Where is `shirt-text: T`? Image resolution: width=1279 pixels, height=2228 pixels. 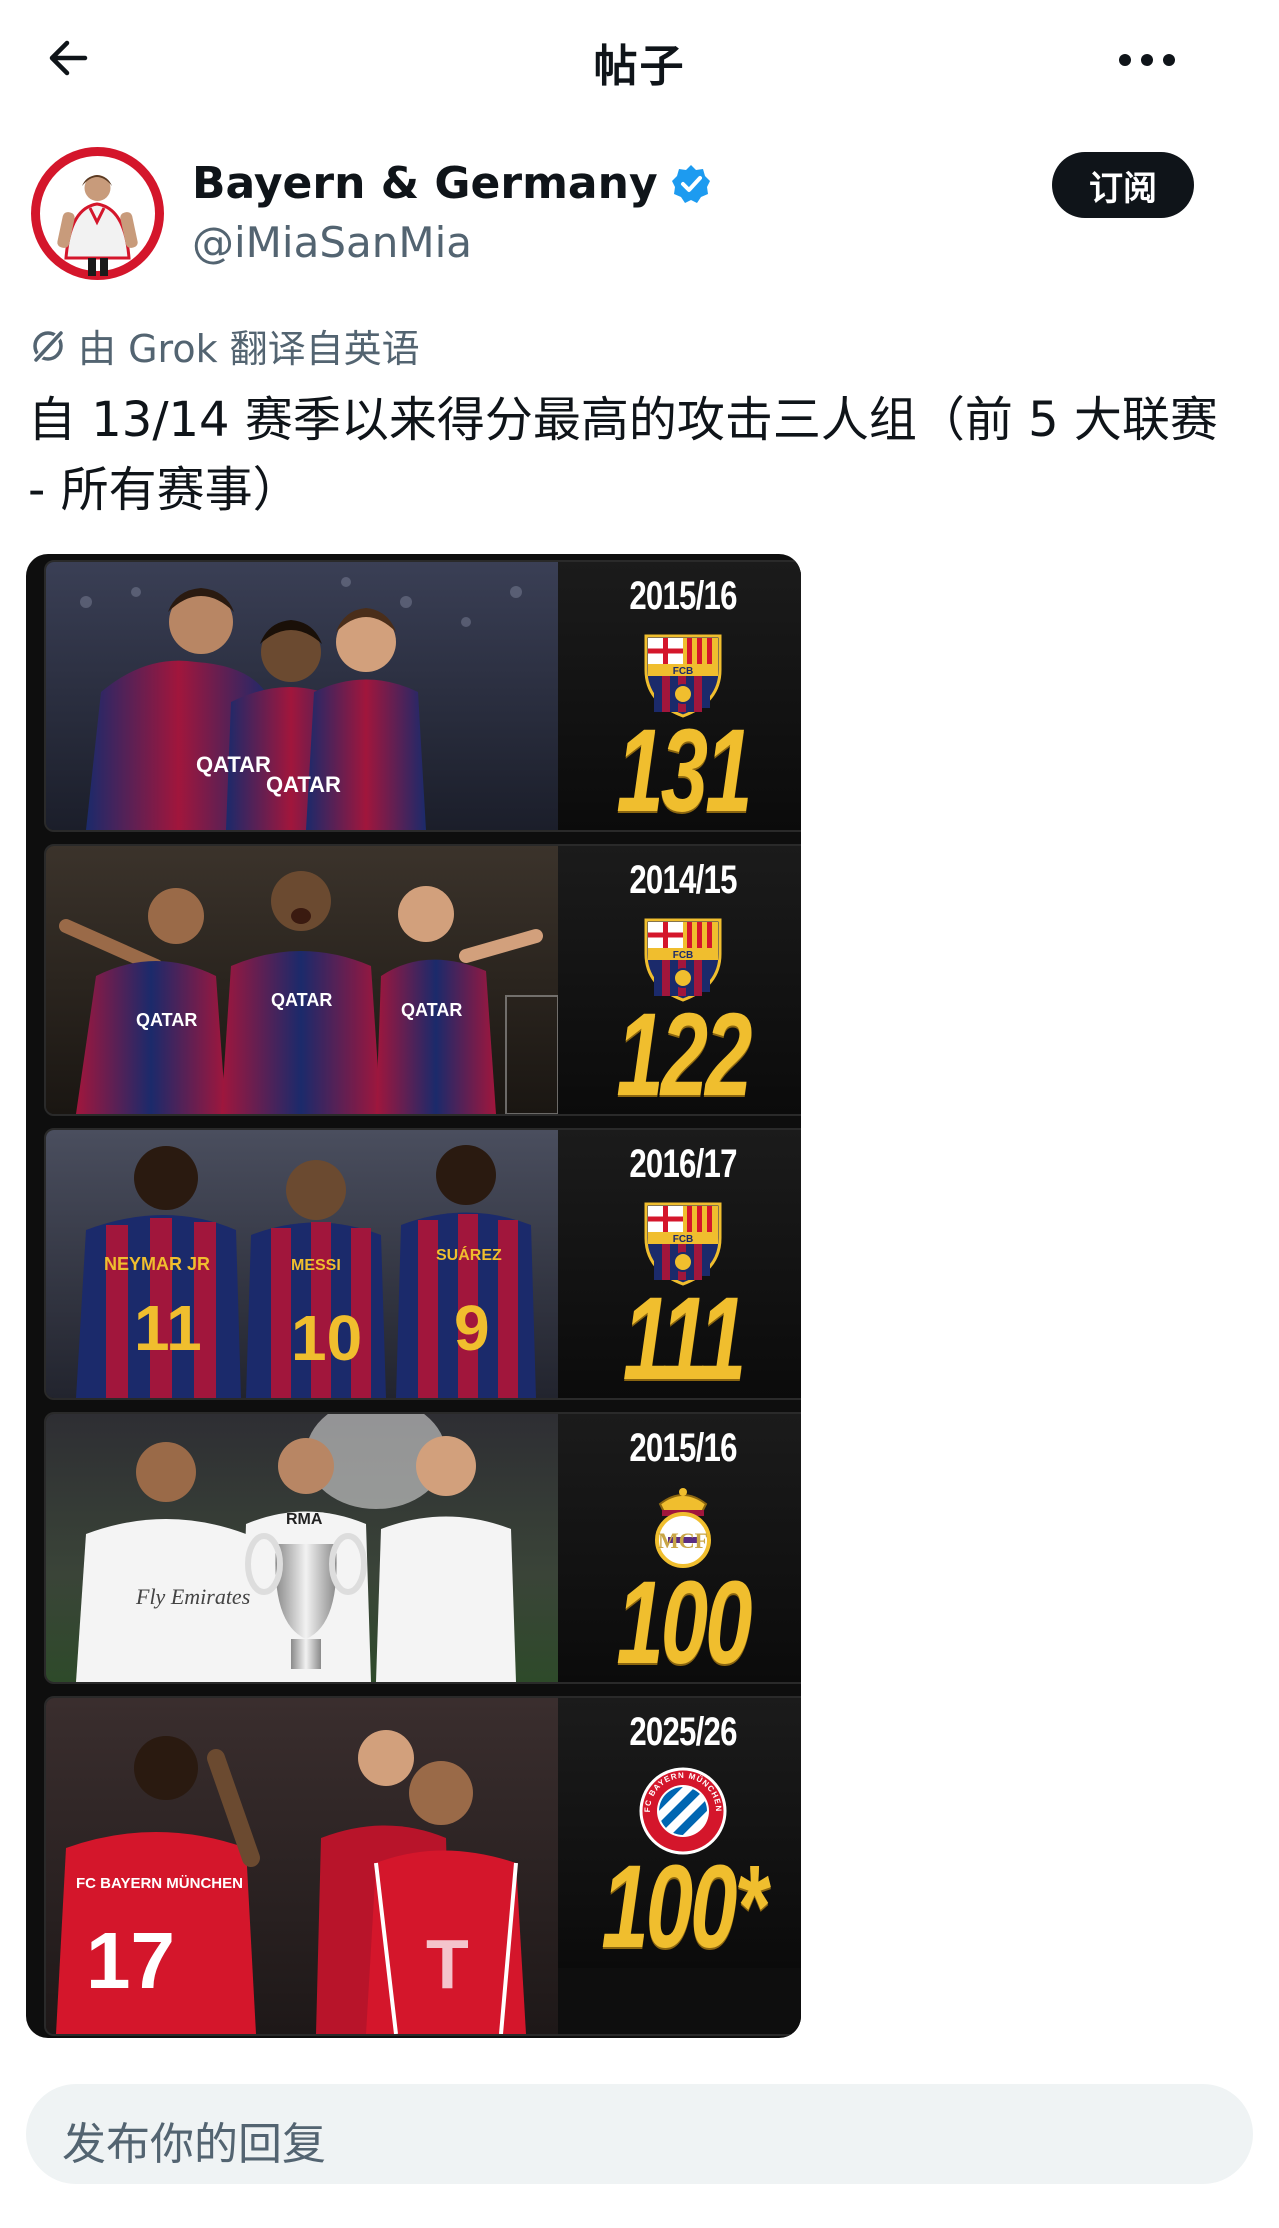
shirt-text: T is located at coordinates (447, 1964).